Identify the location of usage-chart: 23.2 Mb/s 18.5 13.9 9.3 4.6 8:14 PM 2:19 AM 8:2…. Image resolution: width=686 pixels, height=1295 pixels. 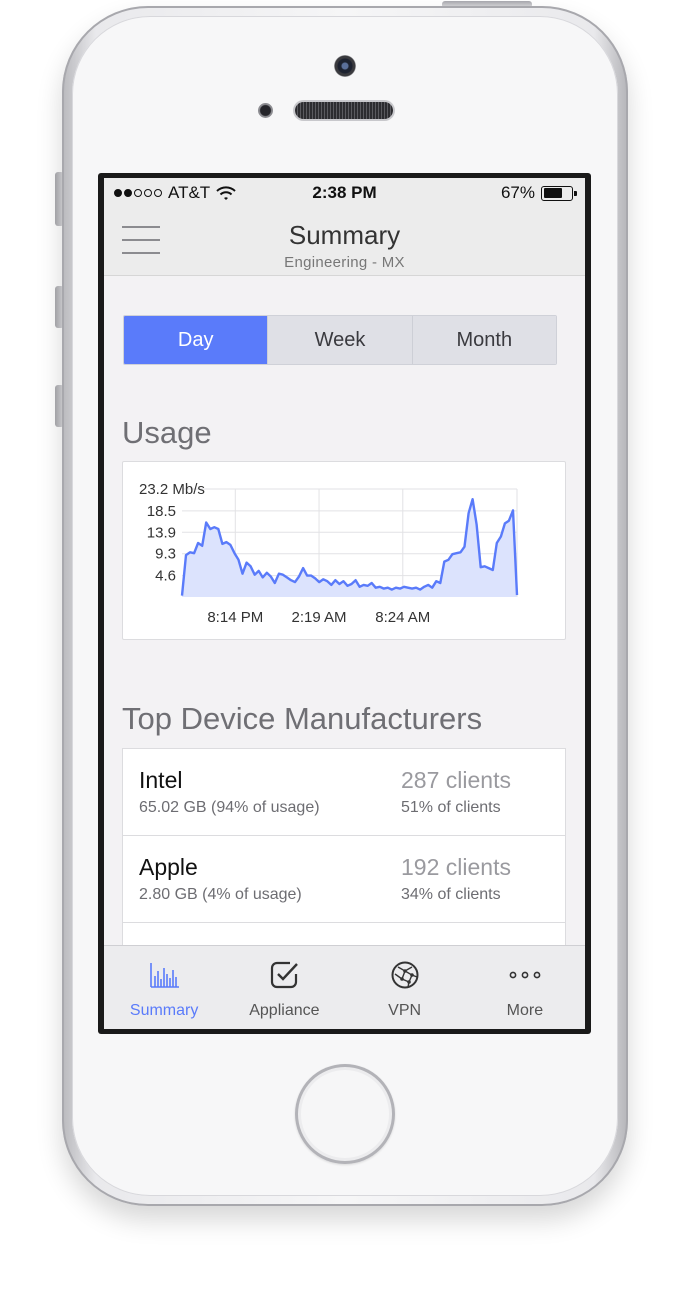
(329, 553).